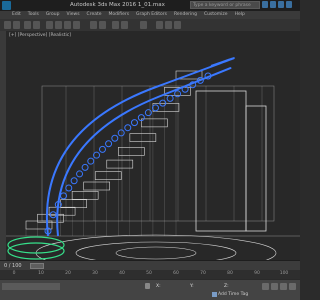  I want to click on menu-views: Views, so click(73, 15).